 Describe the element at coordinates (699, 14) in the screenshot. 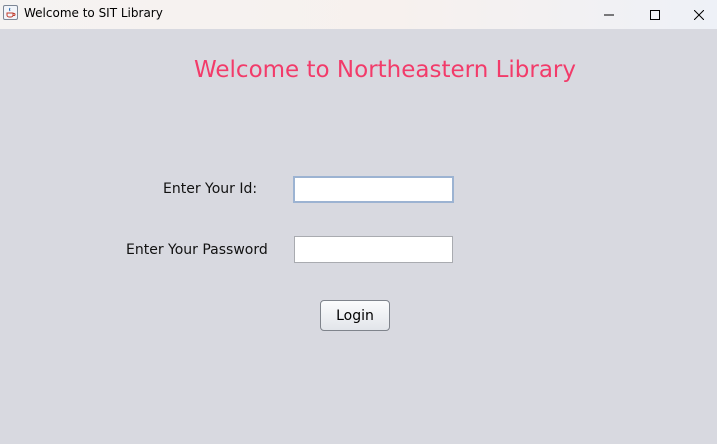

I see `close-icon` at that location.